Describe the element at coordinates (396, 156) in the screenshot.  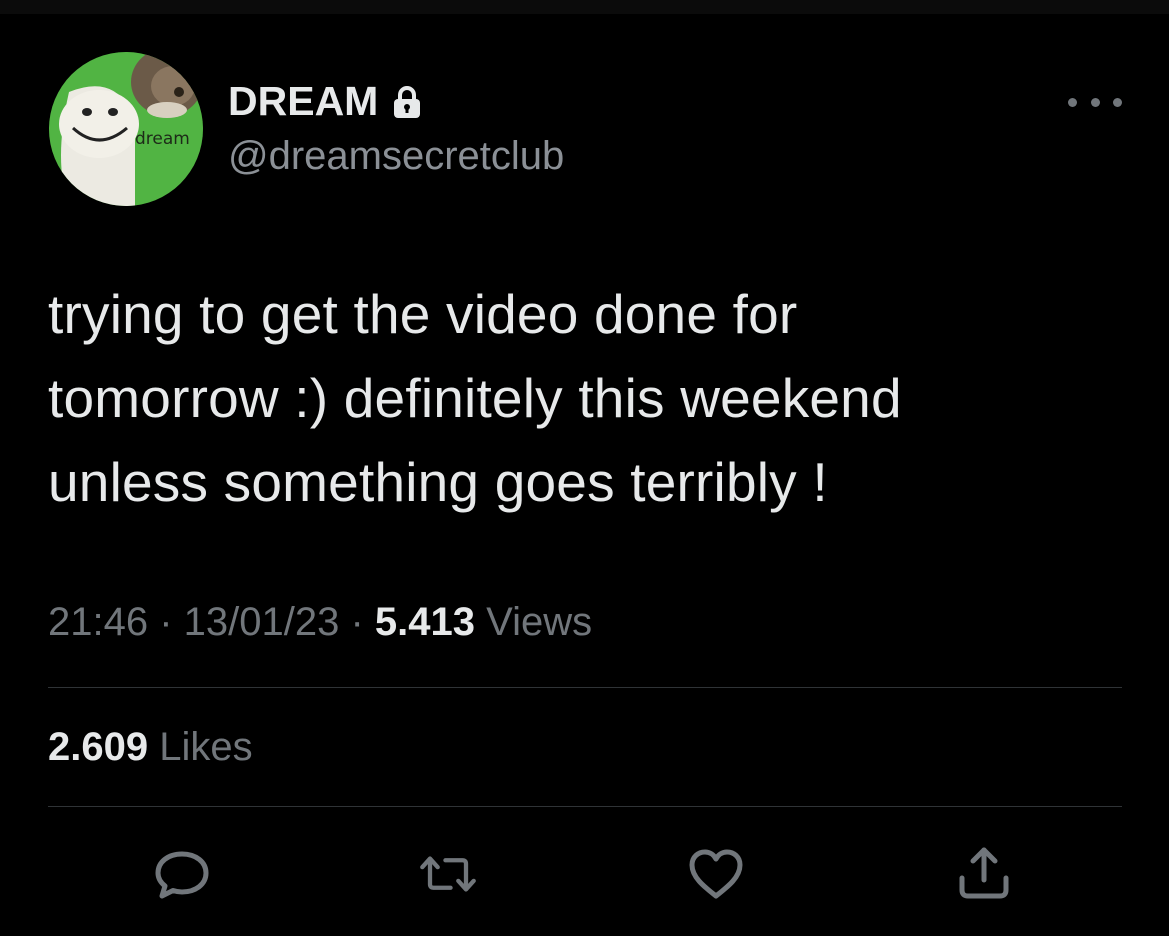
I see `handle: @dreamsecretclub` at that location.